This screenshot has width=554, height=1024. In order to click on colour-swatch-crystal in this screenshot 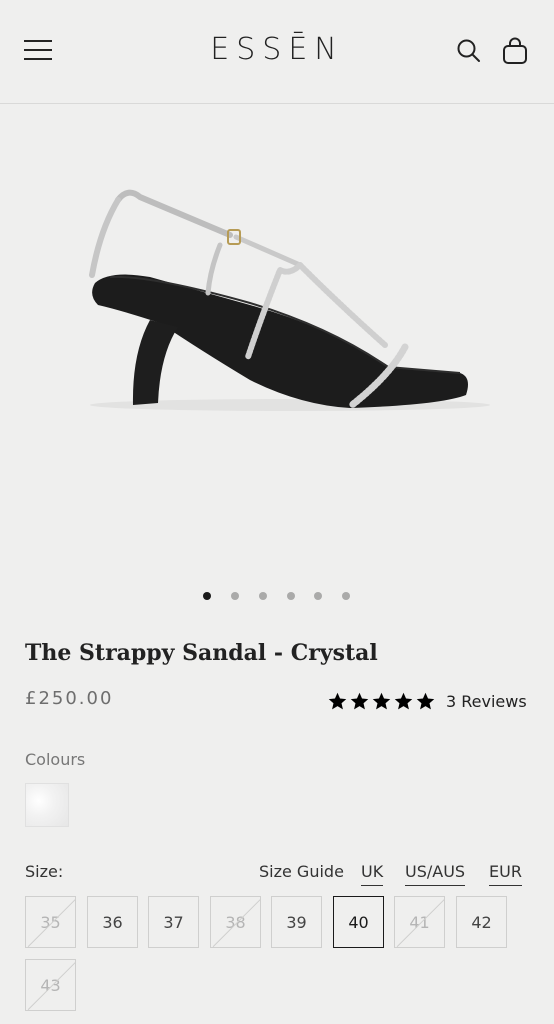, I will do `click(47, 805)`.